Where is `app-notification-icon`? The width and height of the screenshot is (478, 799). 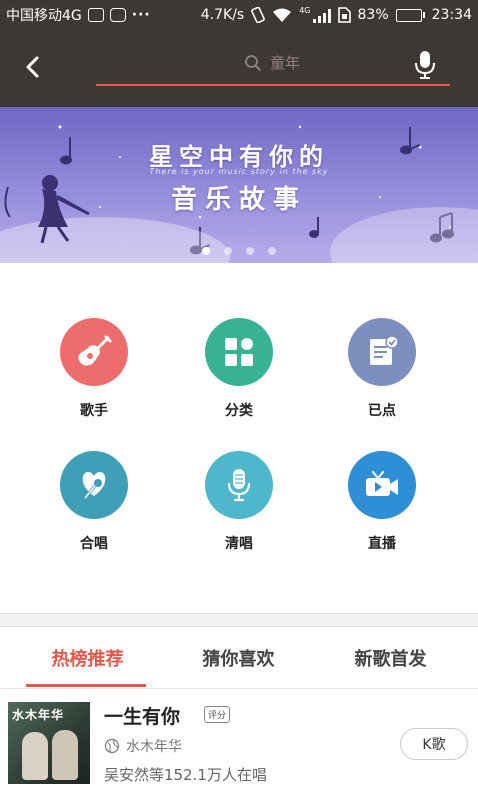 app-notification-icon is located at coordinates (117, 15).